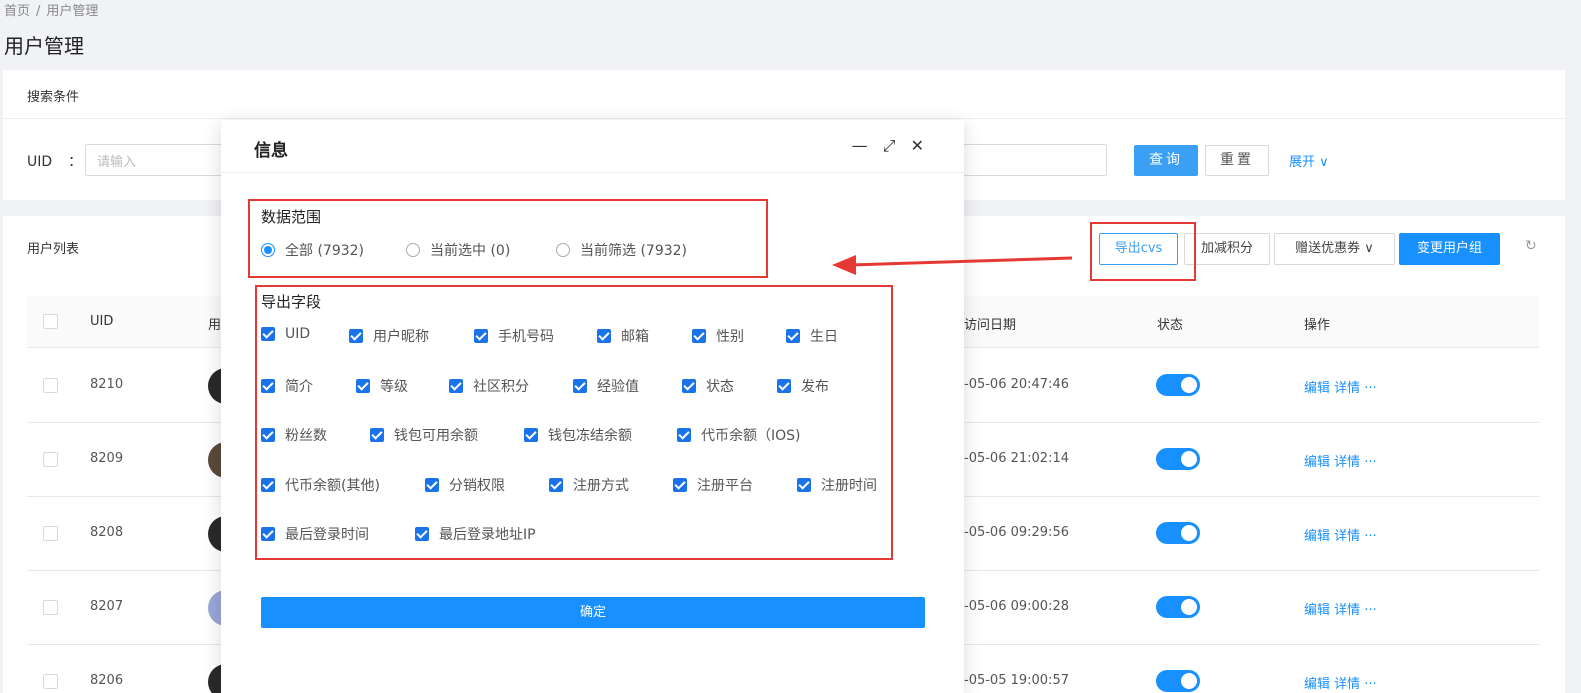  Describe the element at coordinates (215, 325) in the screenshot. I see `column-nickname: 用` at that location.